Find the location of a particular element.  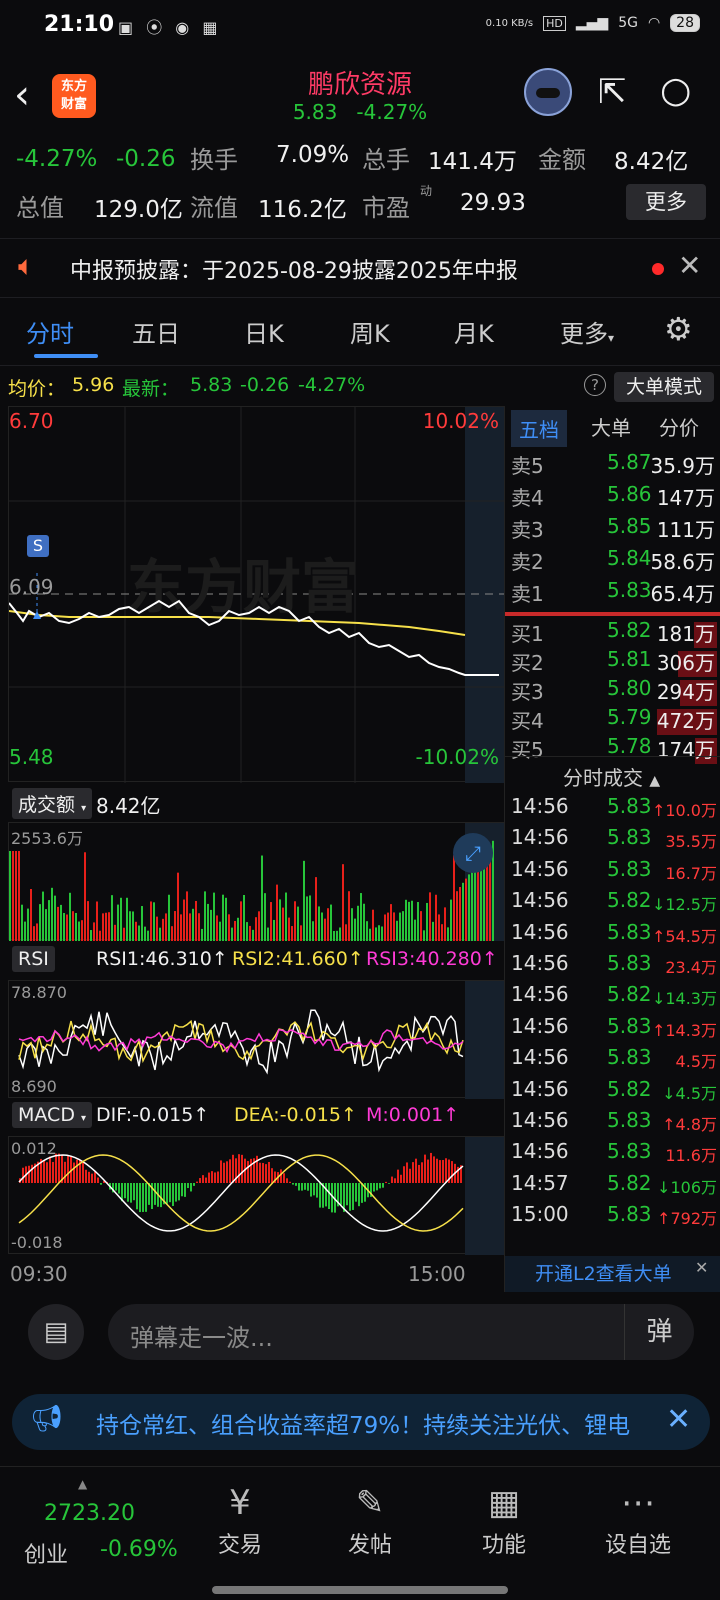

rsi-selector: RSI is located at coordinates (33, 959).